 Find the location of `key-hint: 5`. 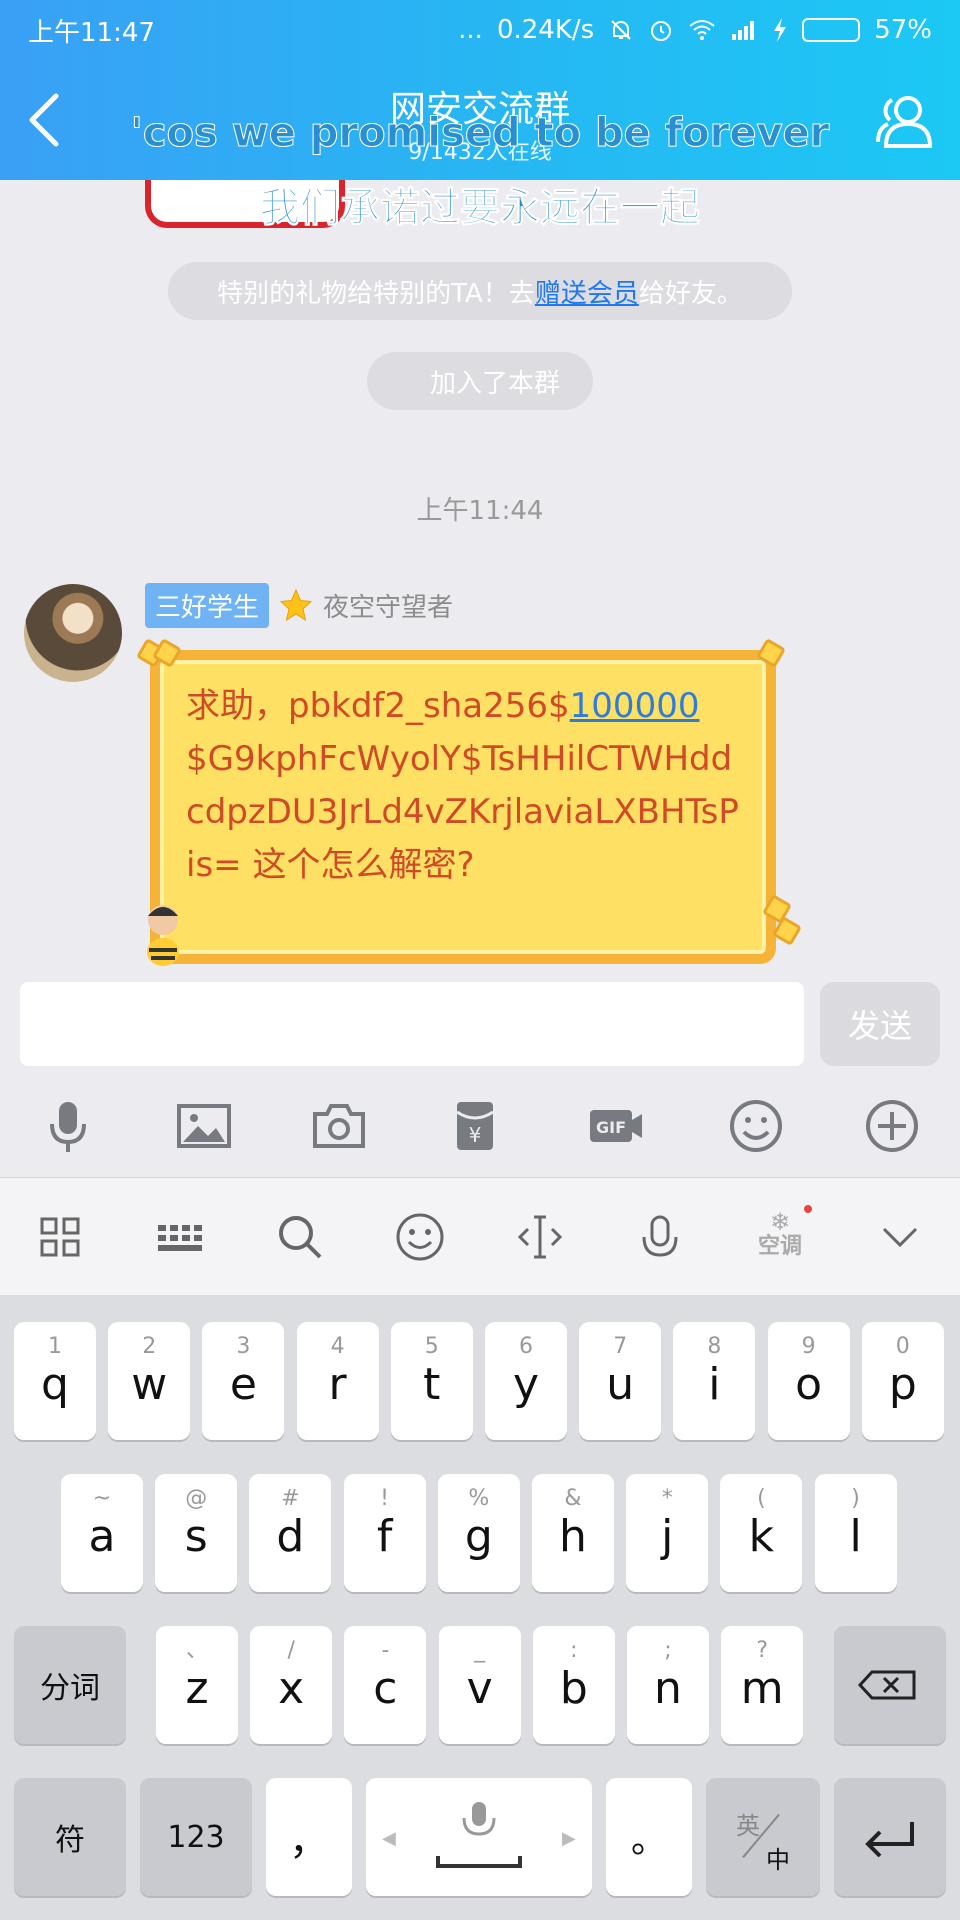

key-hint: 5 is located at coordinates (431, 1346).